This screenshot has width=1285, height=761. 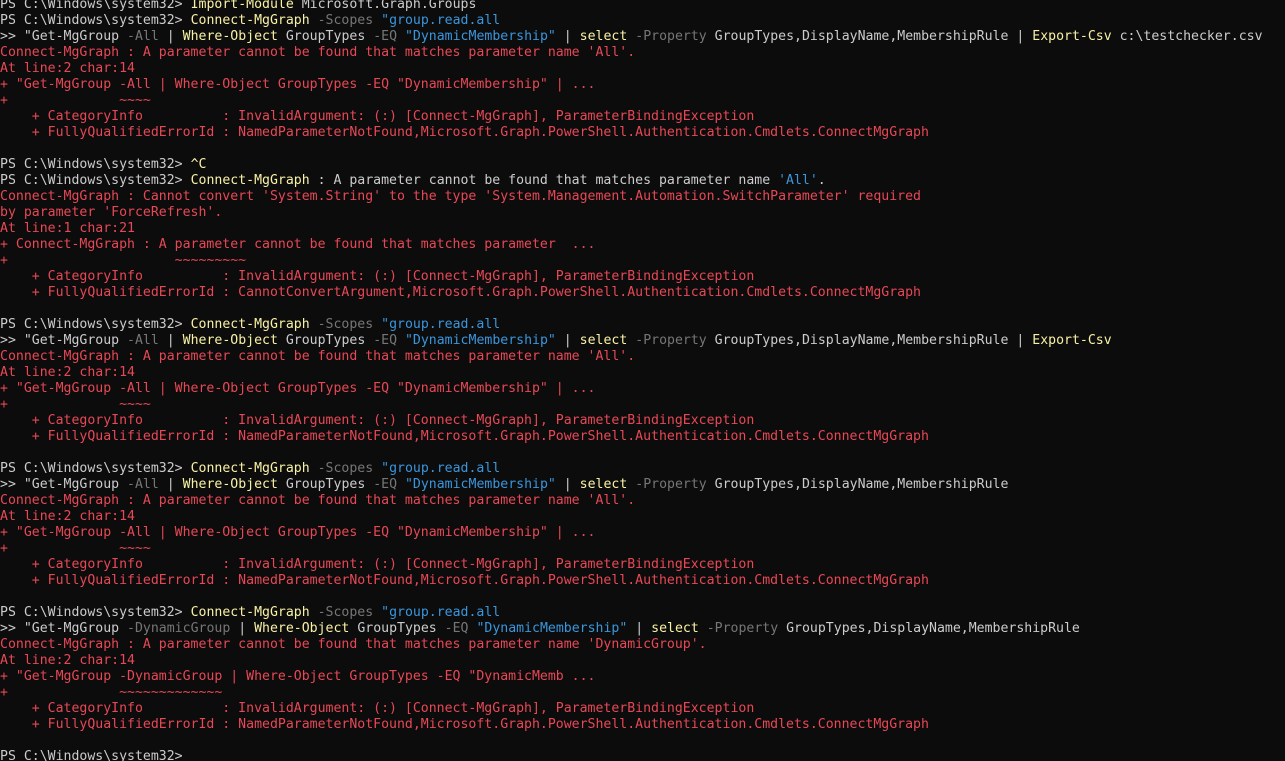 I want to click on console-text-command: Export-Csv, so click(x=1072, y=340).